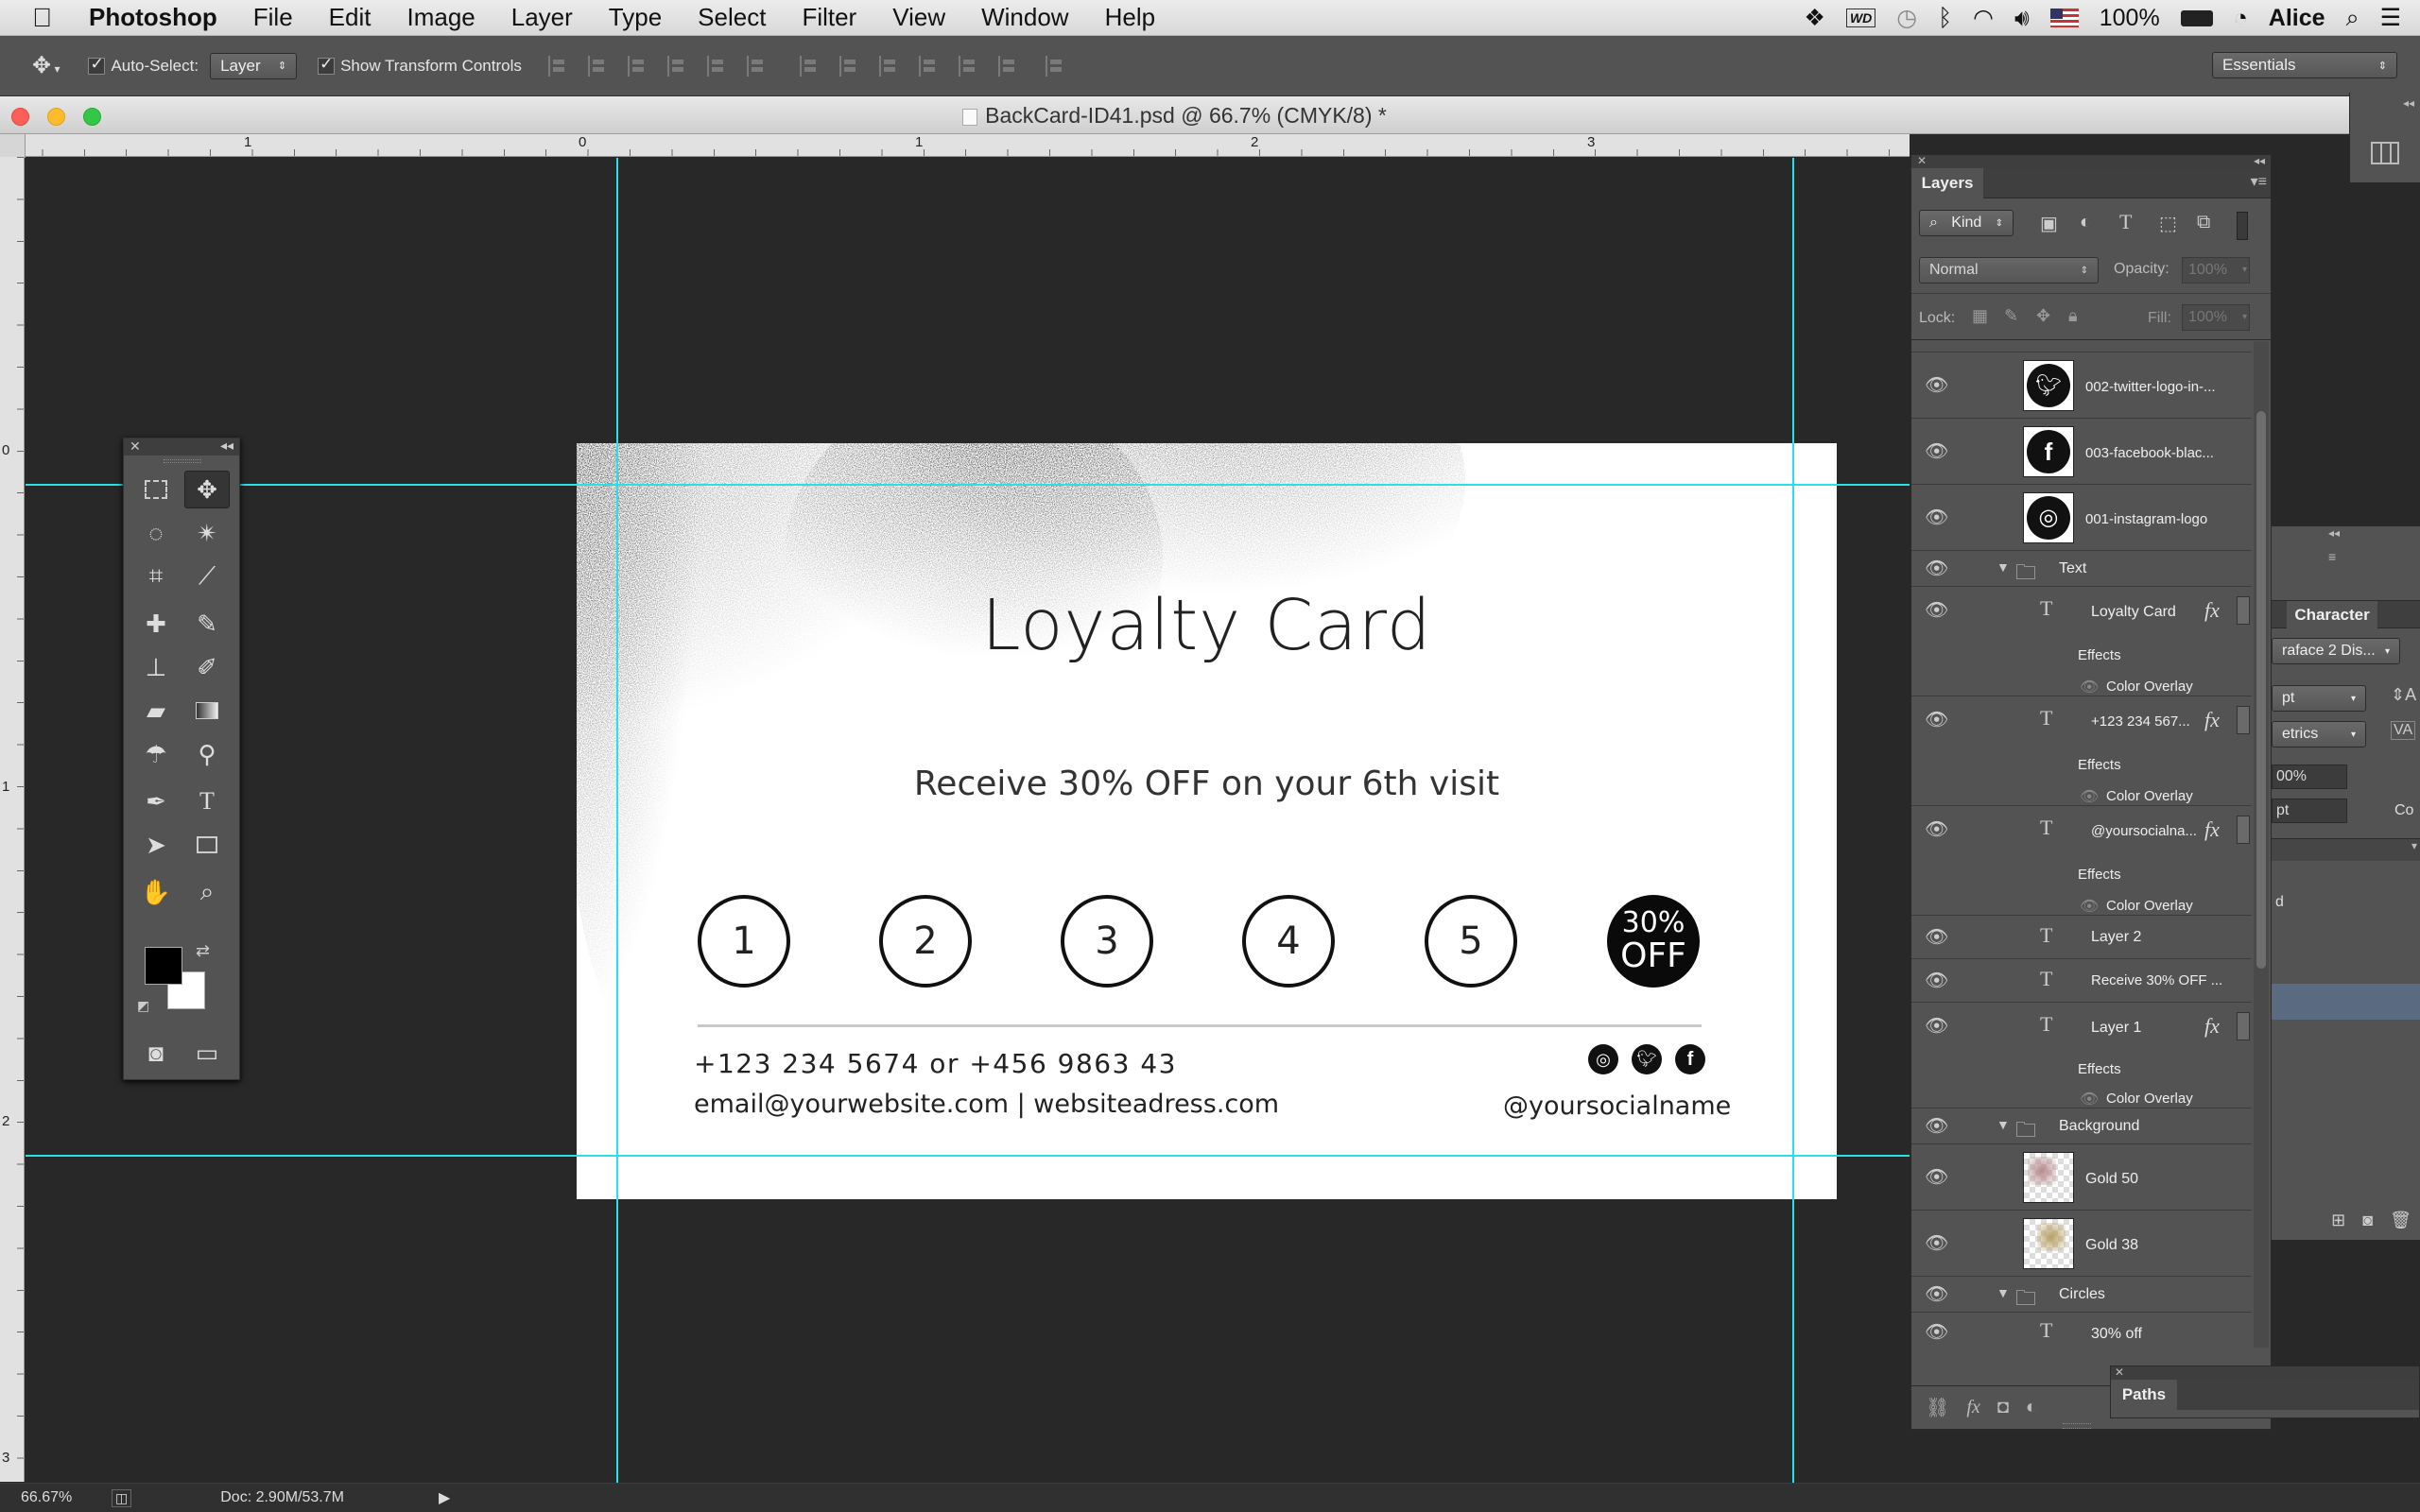 The height and width of the screenshot is (1512, 2420). What do you see at coordinates (156, 576) in the screenshot?
I see `crop-tool-icon: ⌗` at bounding box center [156, 576].